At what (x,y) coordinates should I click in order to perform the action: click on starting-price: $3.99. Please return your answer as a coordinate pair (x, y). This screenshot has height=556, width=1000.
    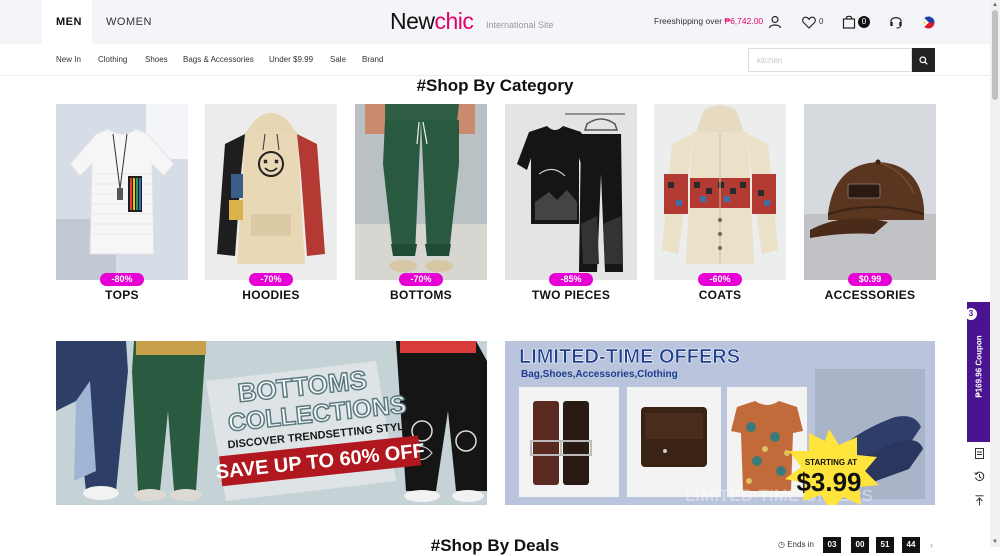
    Looking at the image, I should click on (828, 482).